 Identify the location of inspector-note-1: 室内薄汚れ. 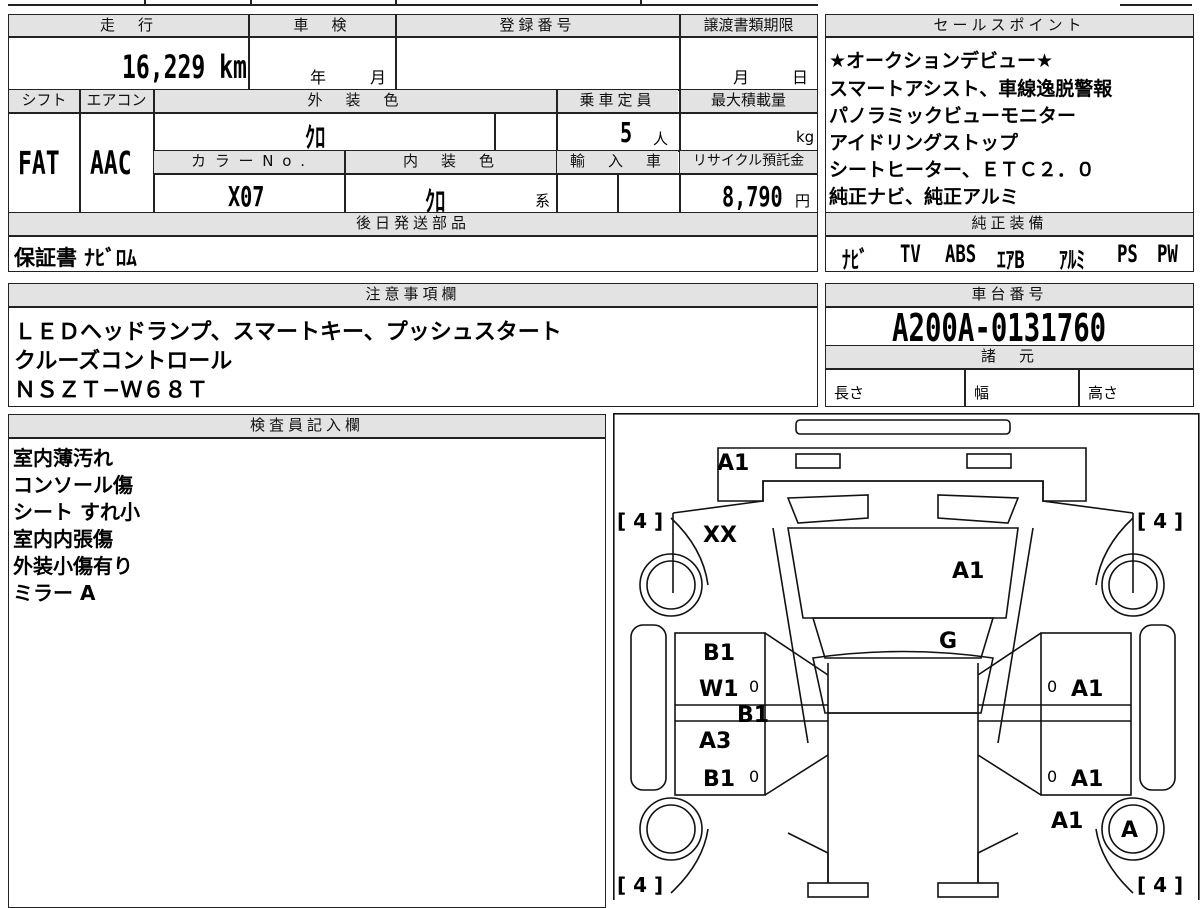
(63, 458).